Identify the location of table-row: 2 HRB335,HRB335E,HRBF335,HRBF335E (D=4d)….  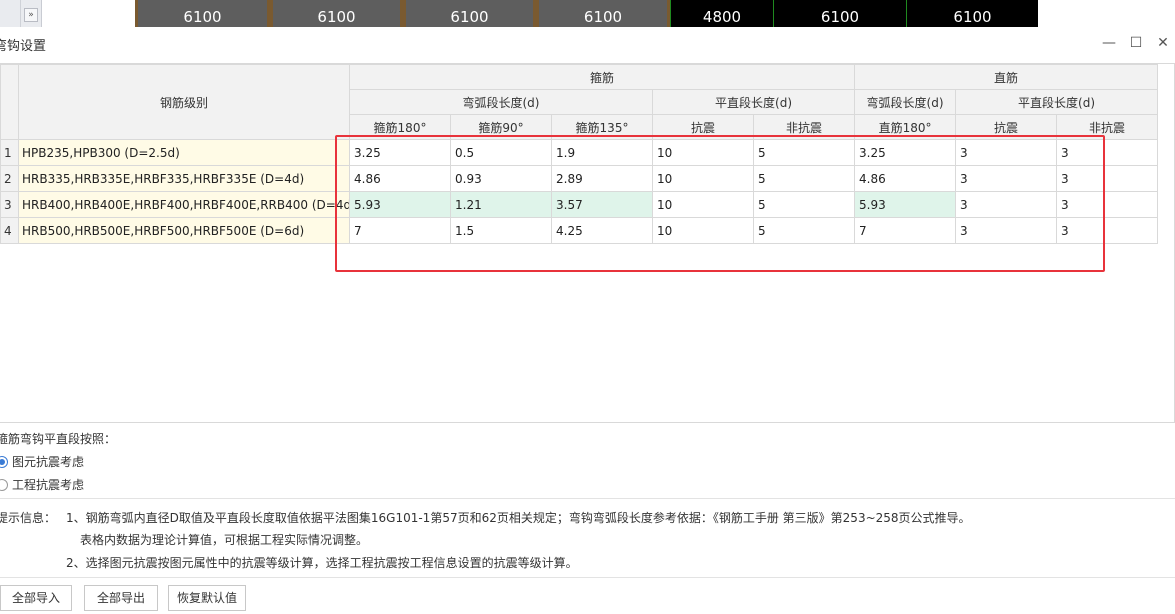
(579, 178).